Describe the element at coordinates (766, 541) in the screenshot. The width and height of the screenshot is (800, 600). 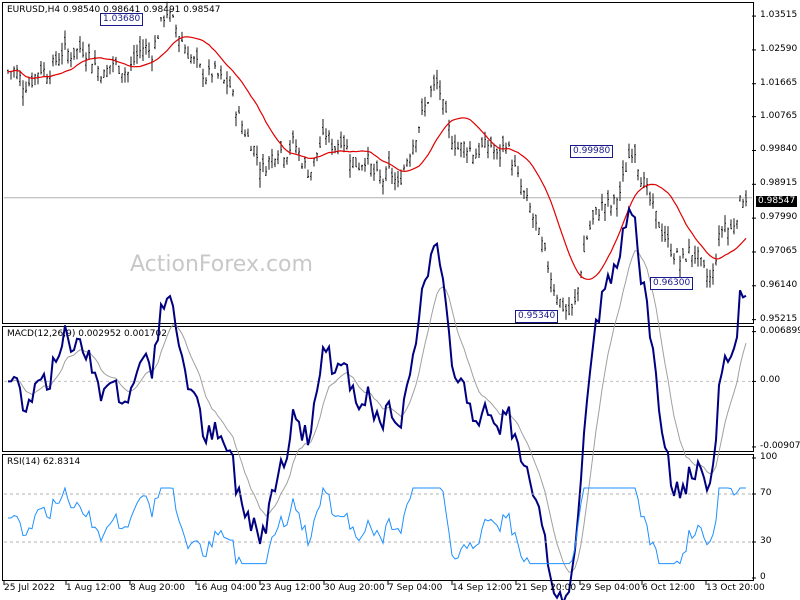
I see `rsi-y-label: 30` at that location.